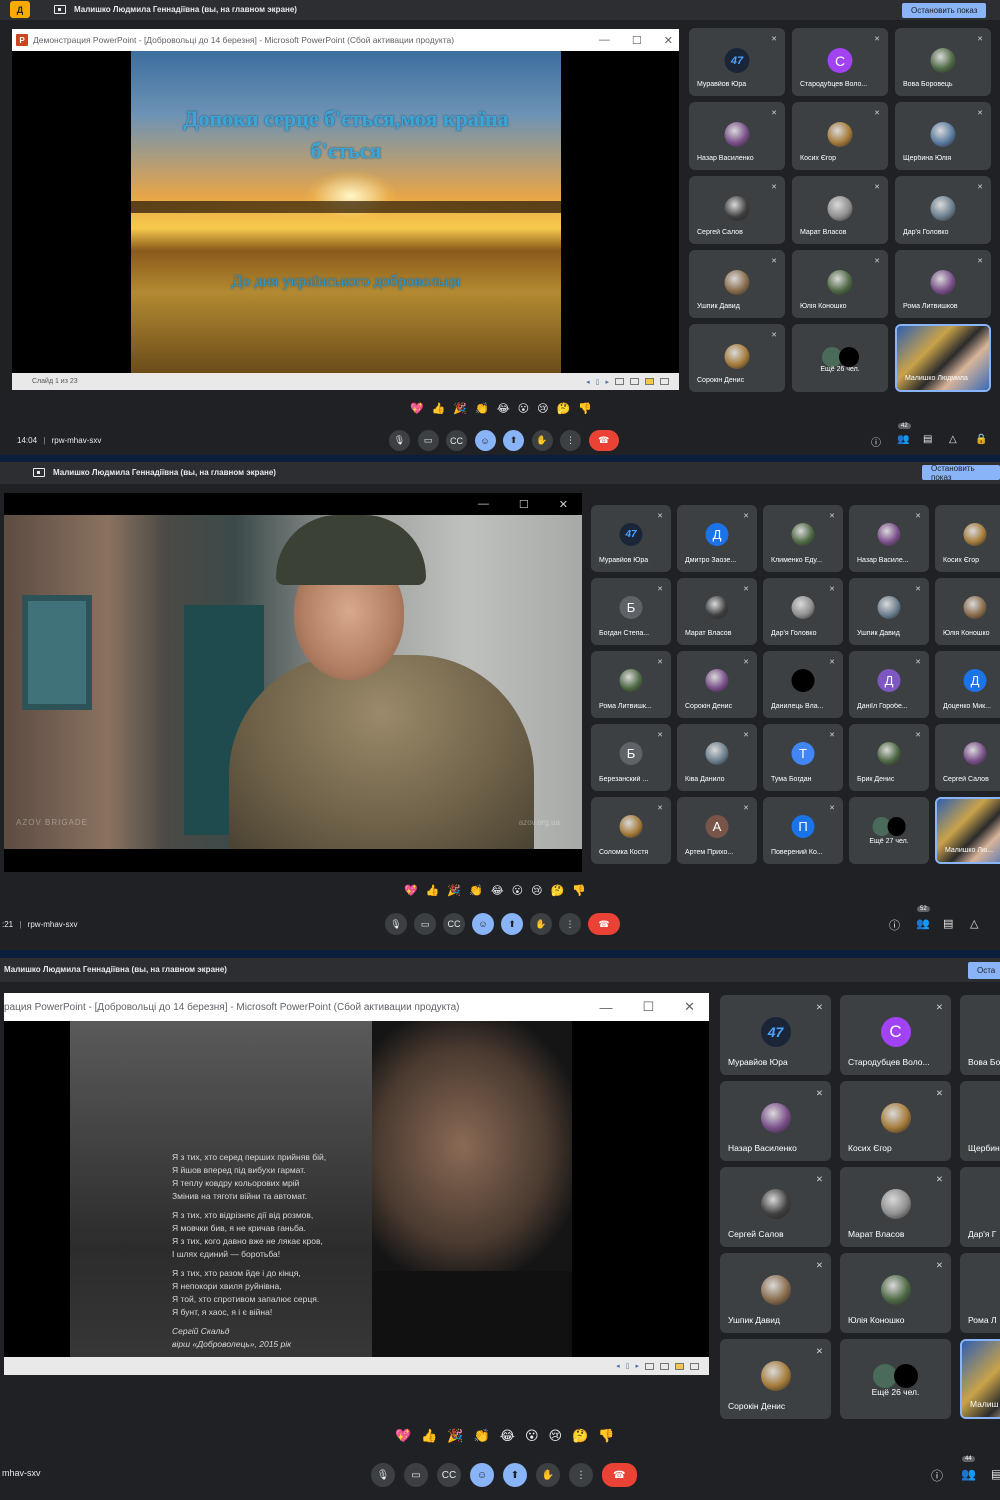  I want to click on stop-presenting-button: Оста, so click(984, 970).